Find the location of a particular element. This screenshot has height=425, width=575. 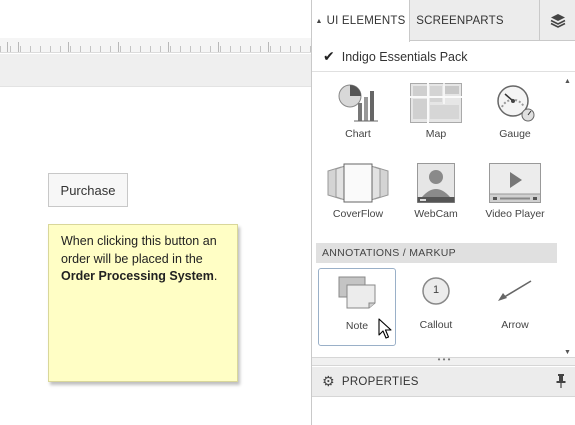

element-chart-label: Chart is located at coordinates (358, 134).